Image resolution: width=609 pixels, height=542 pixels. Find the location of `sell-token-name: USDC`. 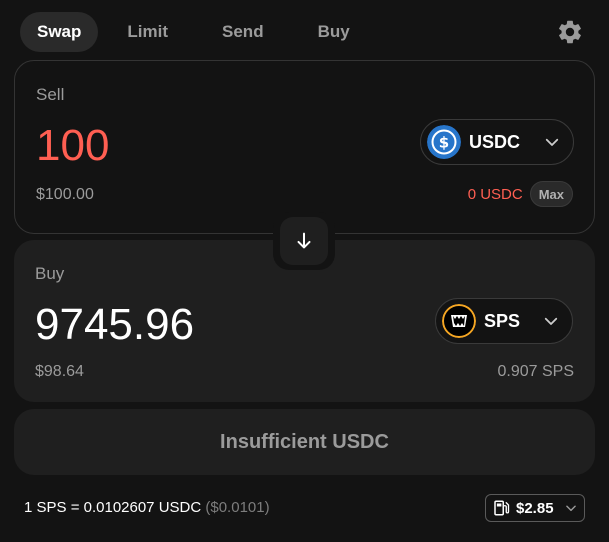

sell-token-name: USDC is located at coordinates (495, 141).